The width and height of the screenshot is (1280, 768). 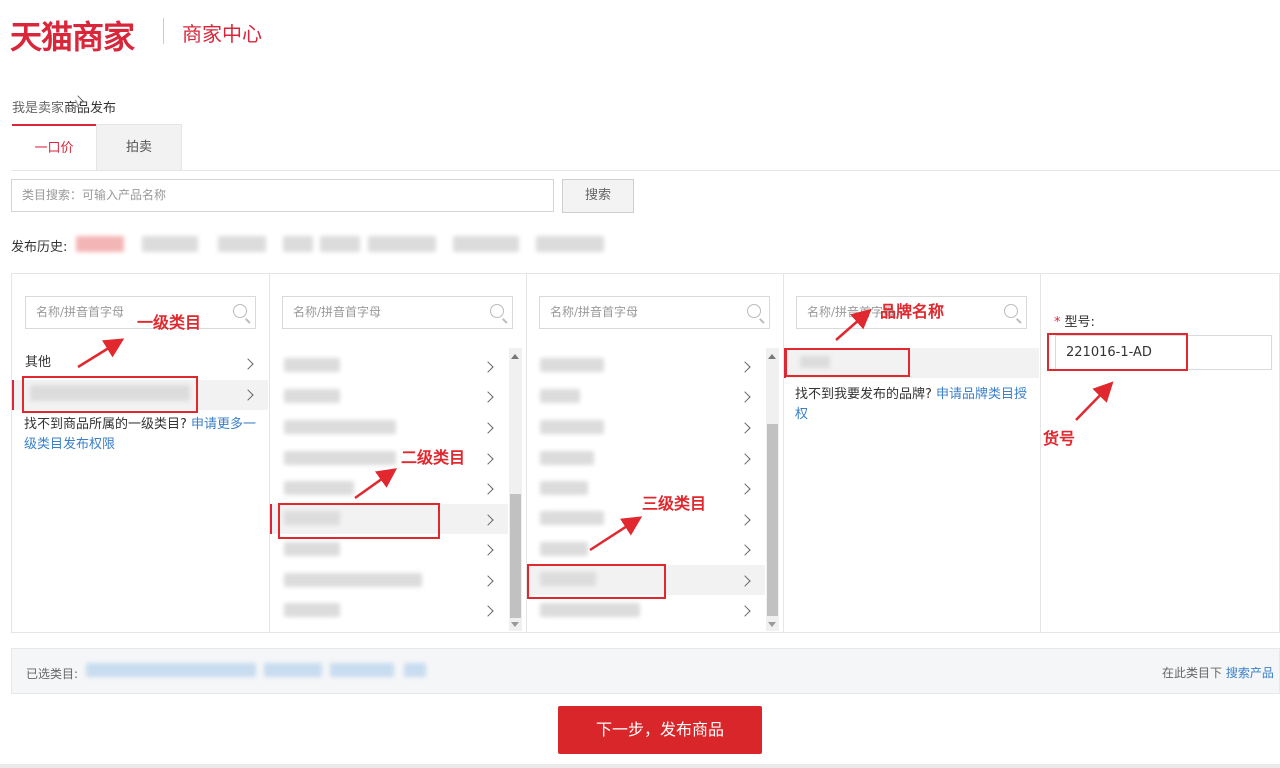 What do you see at coordinates (640, 766) in the screenshot?
I see `bottom-divider` at bounding box center [640, 766].